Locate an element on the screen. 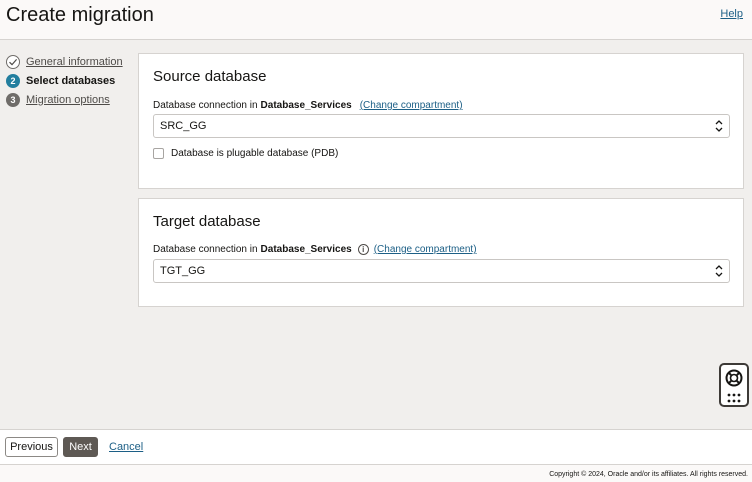 Image resolution: width=752 pixels, height=482 pixels. next-button: Next is located at coordinates (80, 447).